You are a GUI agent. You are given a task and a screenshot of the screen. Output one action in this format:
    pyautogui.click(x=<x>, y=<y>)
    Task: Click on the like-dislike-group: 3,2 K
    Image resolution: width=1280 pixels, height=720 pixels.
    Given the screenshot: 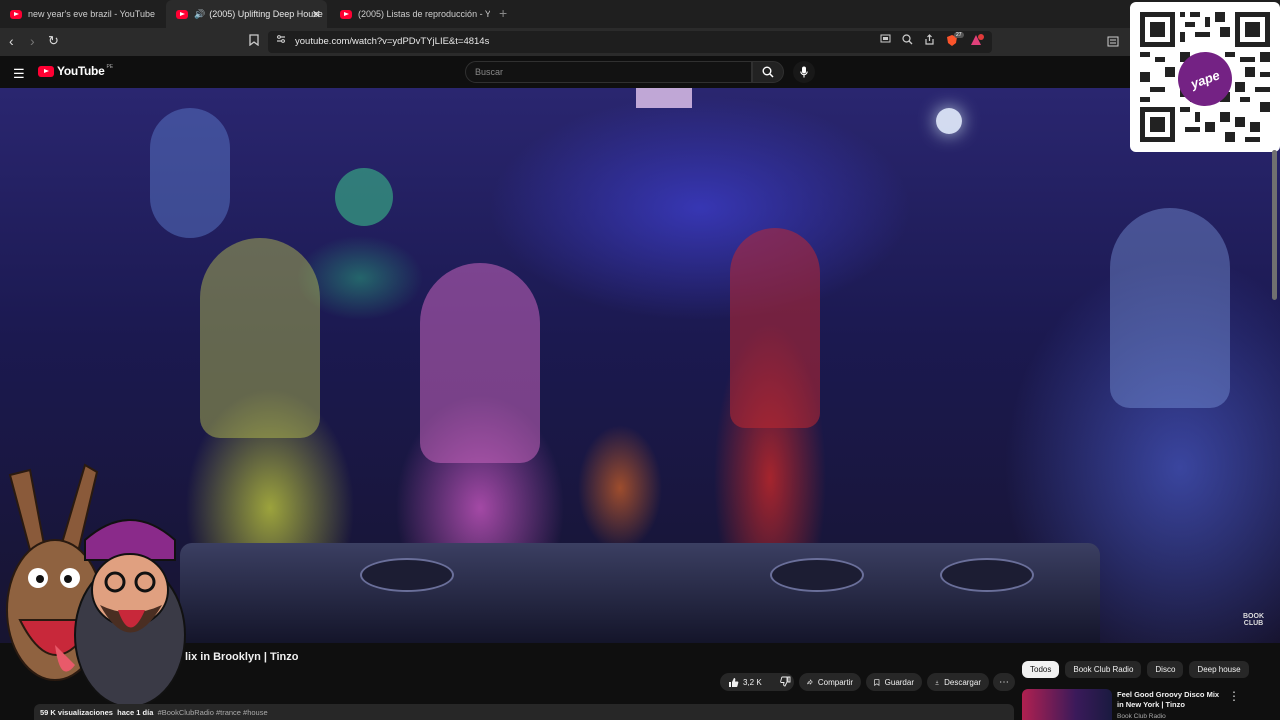 What is the action you would take?
    pyautogui.click(x=757, y=682)
    